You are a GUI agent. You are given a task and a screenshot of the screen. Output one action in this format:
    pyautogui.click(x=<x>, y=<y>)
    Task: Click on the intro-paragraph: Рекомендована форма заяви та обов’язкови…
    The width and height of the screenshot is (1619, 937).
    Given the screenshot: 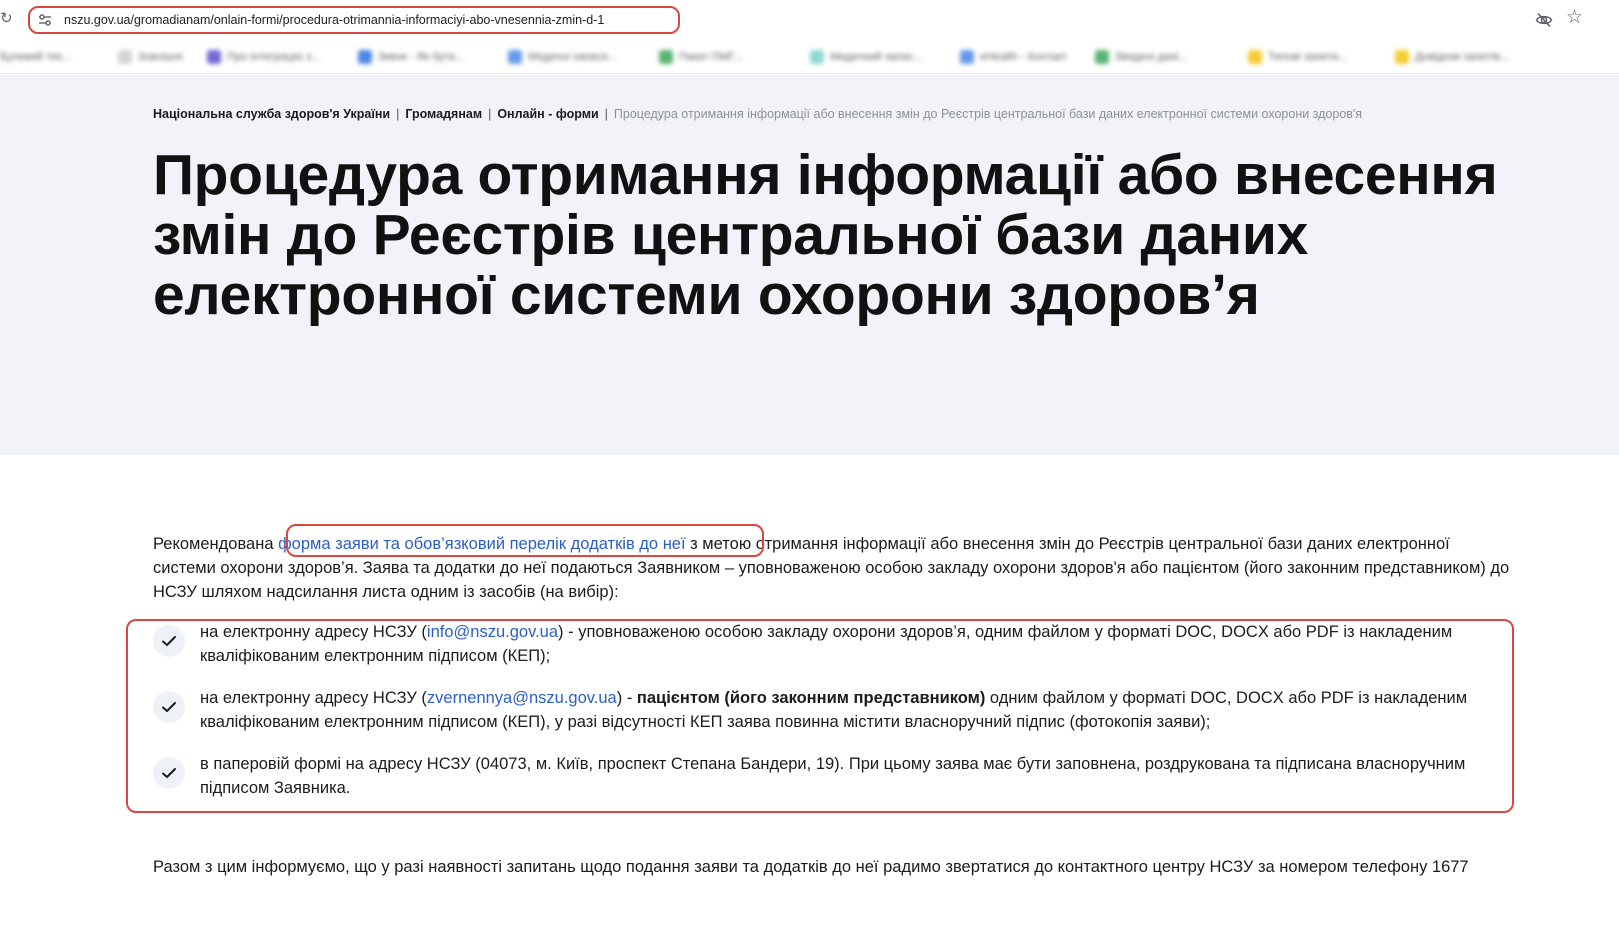 What is the action you would take?
    pyautogui.click(x=833, y=568)
    